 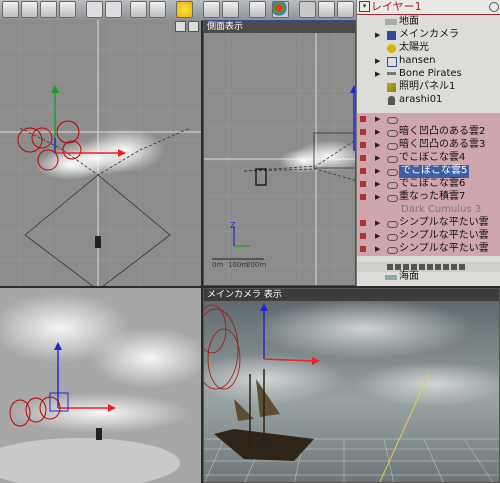 What do you see at coordinates (391, 87) in the screenshot?
I see `light-panel-icon` at bounding box center [391, 87].